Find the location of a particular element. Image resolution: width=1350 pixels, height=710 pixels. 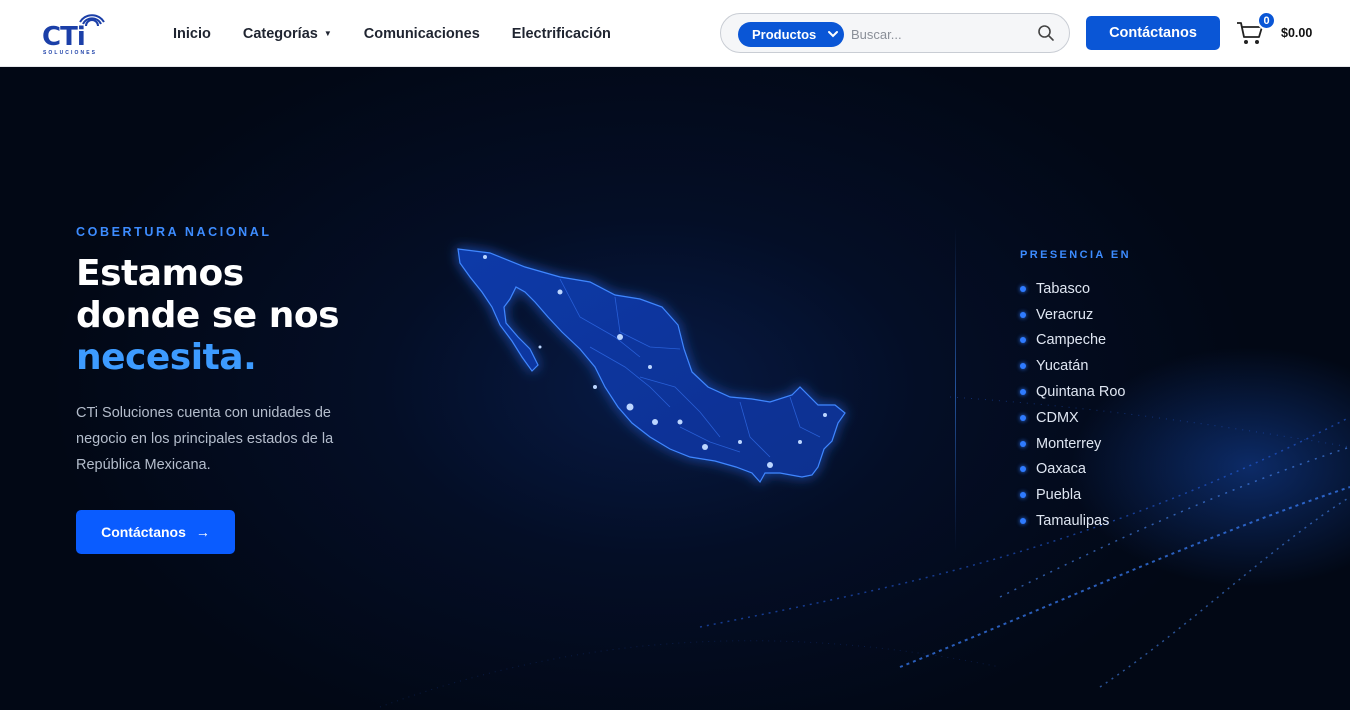

nav-item-categorias: Categorías ▼ is located at coordinates (287, 34).